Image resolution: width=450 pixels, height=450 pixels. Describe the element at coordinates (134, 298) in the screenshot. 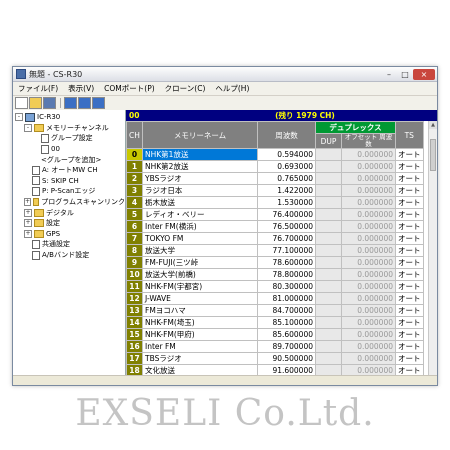

I see `ch-cell: 12` at that location.